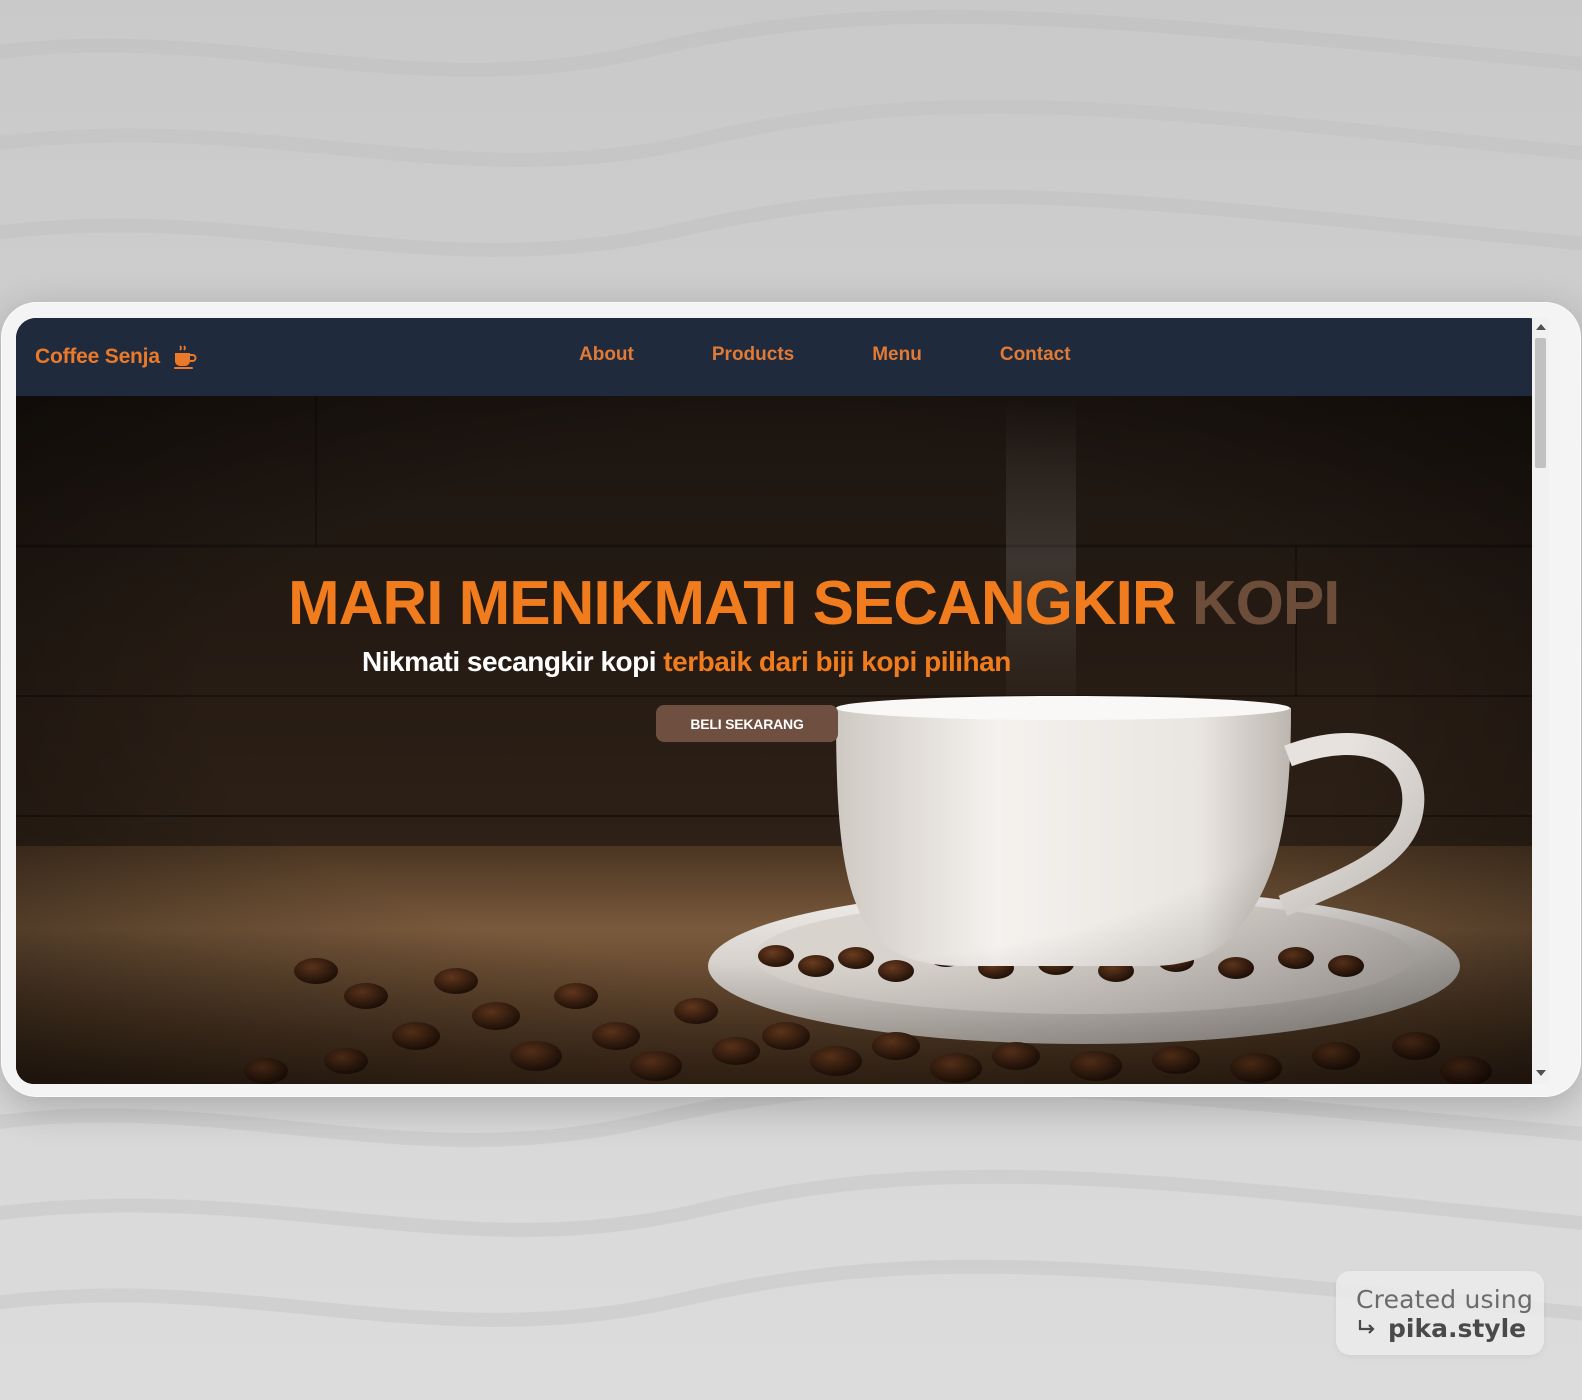 This screenshot has width=1582, height=1400. Describe the element at coordinates (1541, 327) in the screenshot. I see `scroll-up-arrow-icon` at that location.